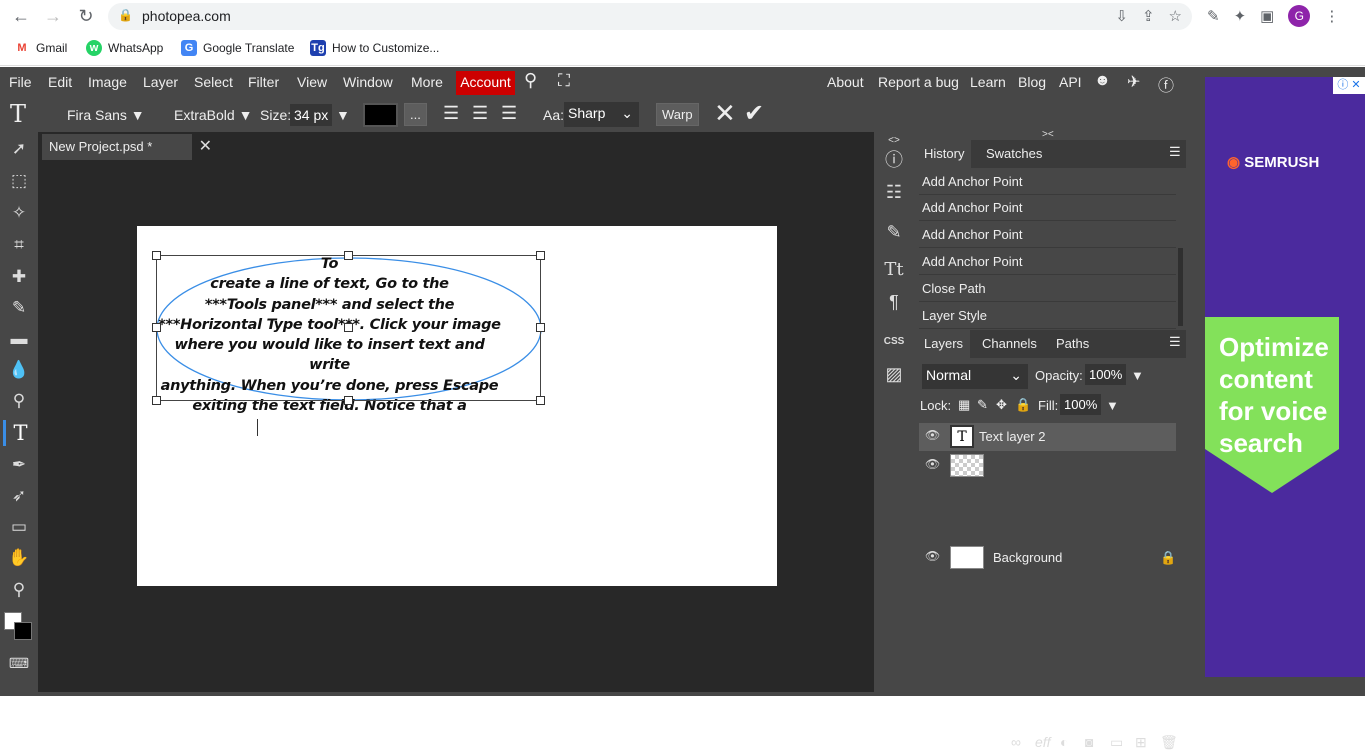 Image resolution: width=1365 pixels, height=751 pixels. Describe the element at coordinates (845, 82) in the screenshot. I see `menu-about: About` at that location.